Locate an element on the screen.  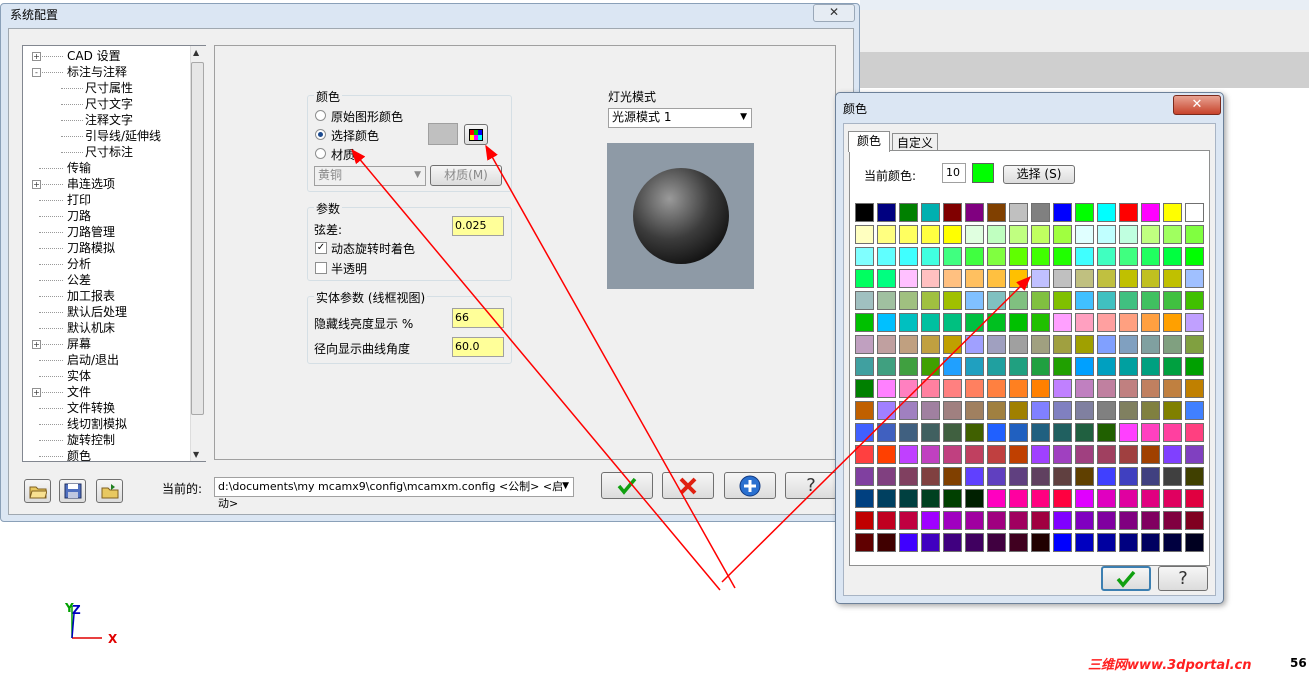
merge-folder-button is located at coordinates (109, 491).